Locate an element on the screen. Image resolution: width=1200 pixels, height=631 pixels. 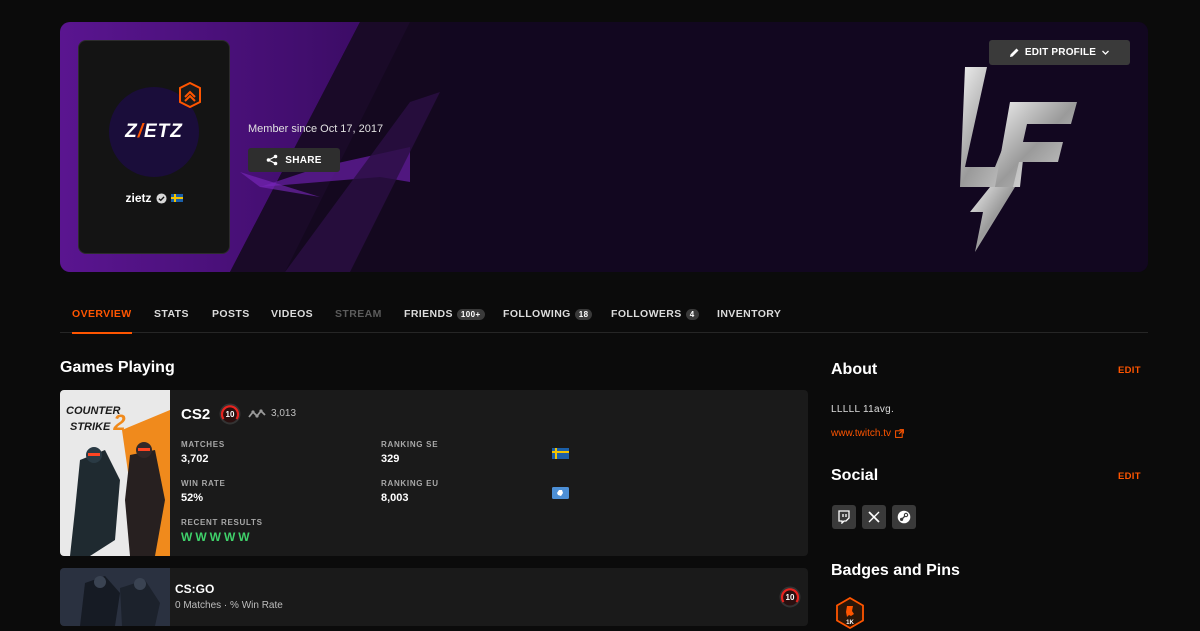
cover-line-2-text: STRIKE is located at coordinates (90, 427).